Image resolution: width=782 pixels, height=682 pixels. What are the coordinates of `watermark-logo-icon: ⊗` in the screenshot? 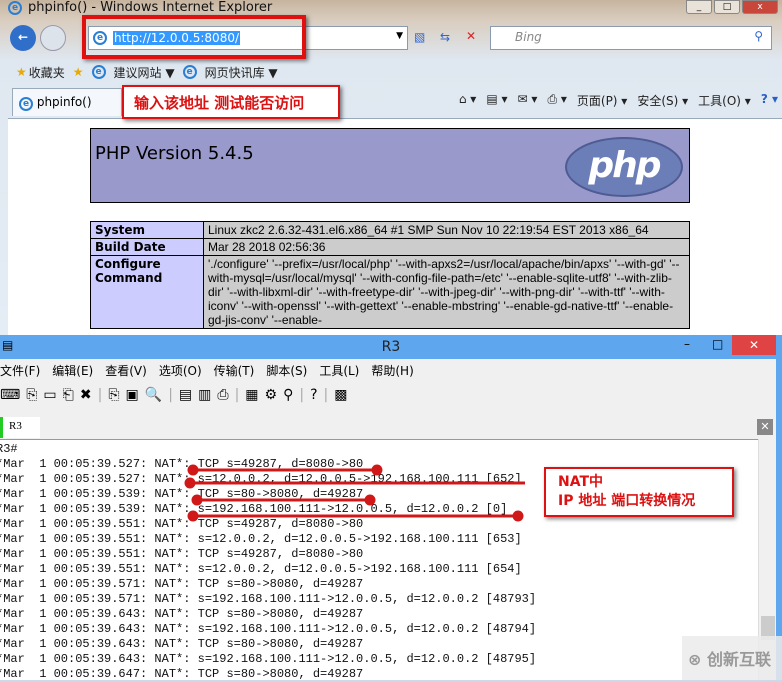 It's located at (695, 659).